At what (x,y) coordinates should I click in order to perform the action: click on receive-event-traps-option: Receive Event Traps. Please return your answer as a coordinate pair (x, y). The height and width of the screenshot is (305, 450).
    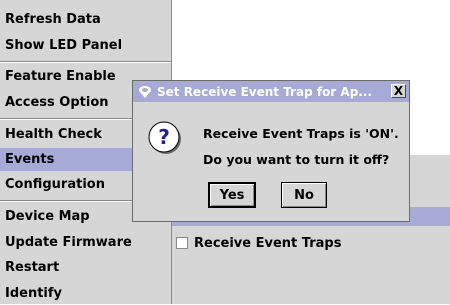
    Looking at the image, I should click on (258, 243).